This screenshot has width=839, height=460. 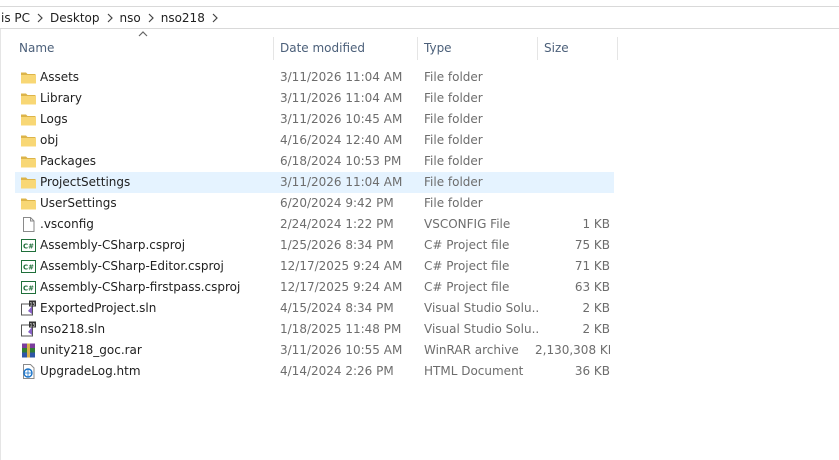 What do you see at coordinates (337, 203) in the screenshot?
I see `file-date-modified: 6/20/2024 9:42 PM` at bounding box center [337, 203].